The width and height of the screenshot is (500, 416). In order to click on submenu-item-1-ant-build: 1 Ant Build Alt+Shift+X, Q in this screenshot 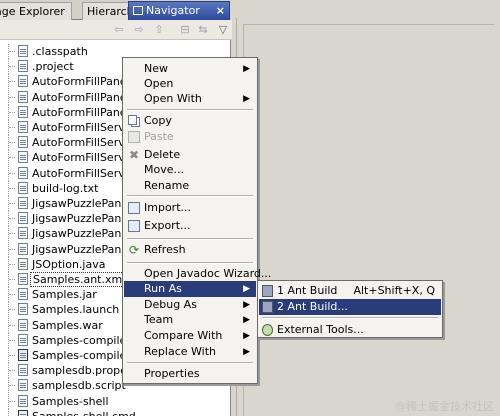, I will do `click(350, 291)`.